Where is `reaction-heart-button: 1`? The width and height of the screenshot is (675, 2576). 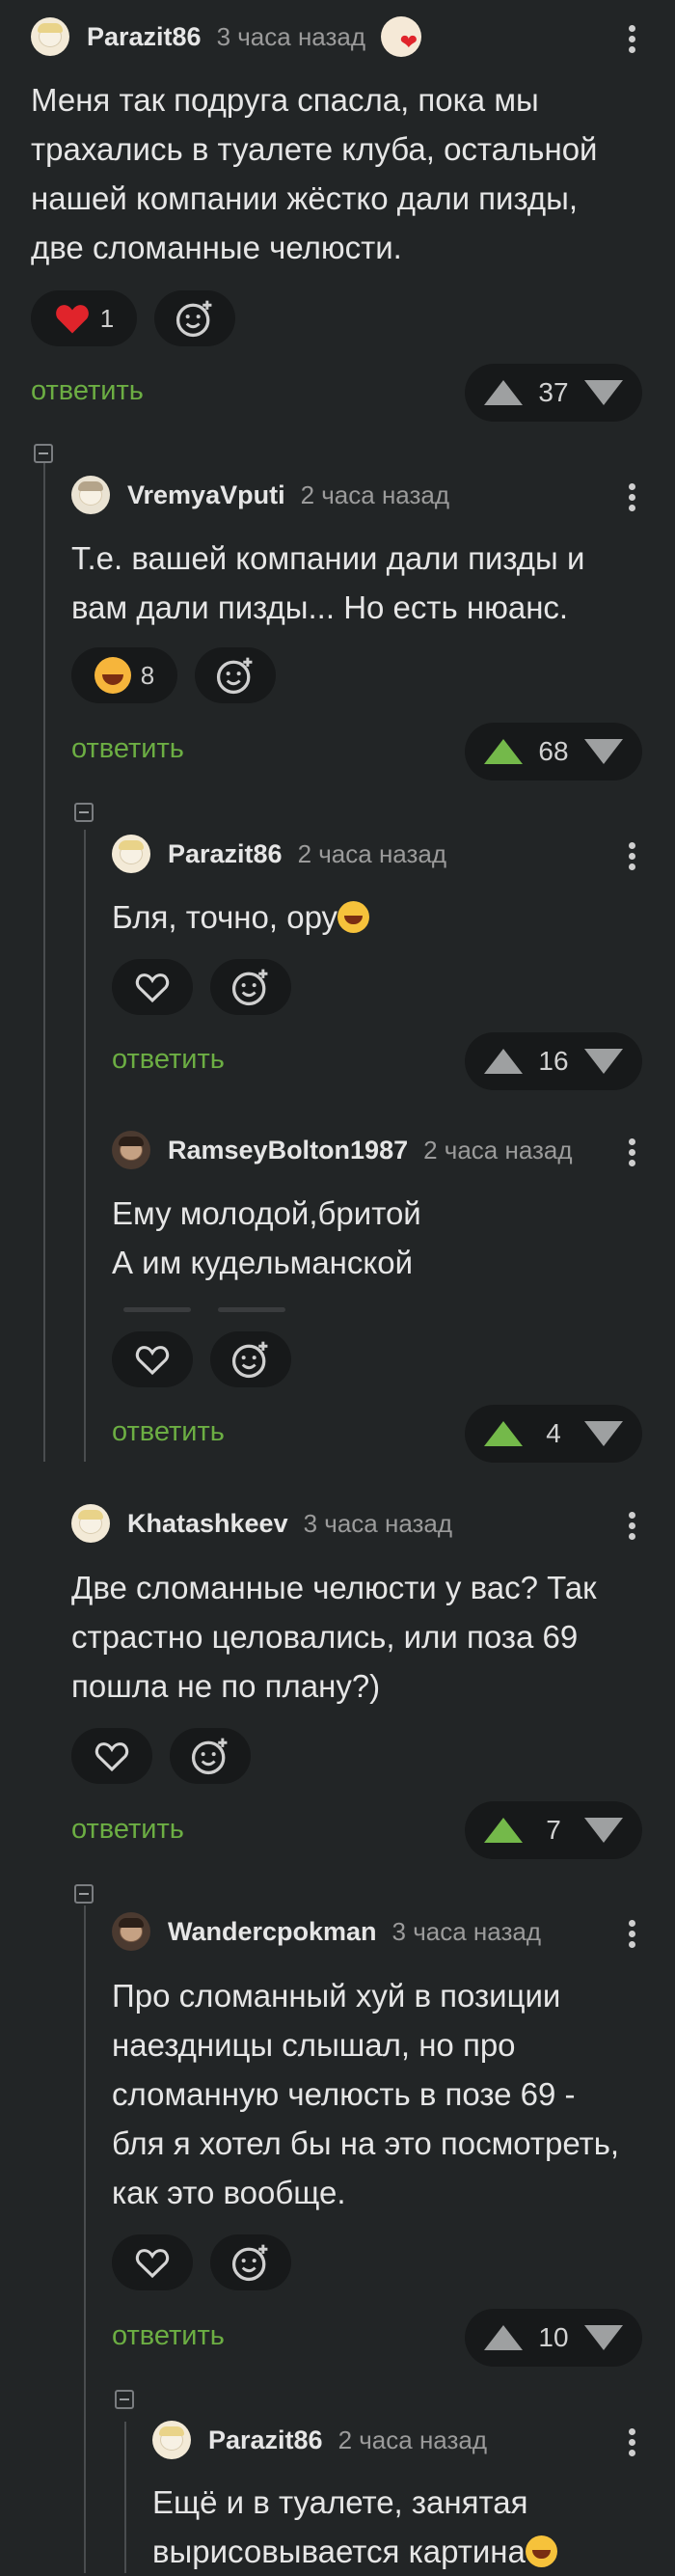
reaction-heart-button: 1 is located at coordinates (84, 318).